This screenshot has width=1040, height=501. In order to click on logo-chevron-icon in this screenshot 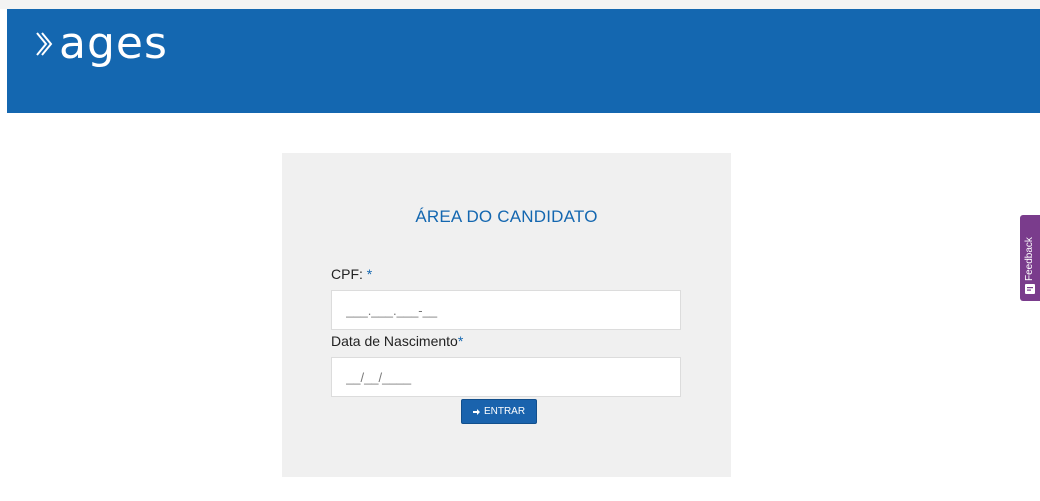, I will do `click(44, 44)`.